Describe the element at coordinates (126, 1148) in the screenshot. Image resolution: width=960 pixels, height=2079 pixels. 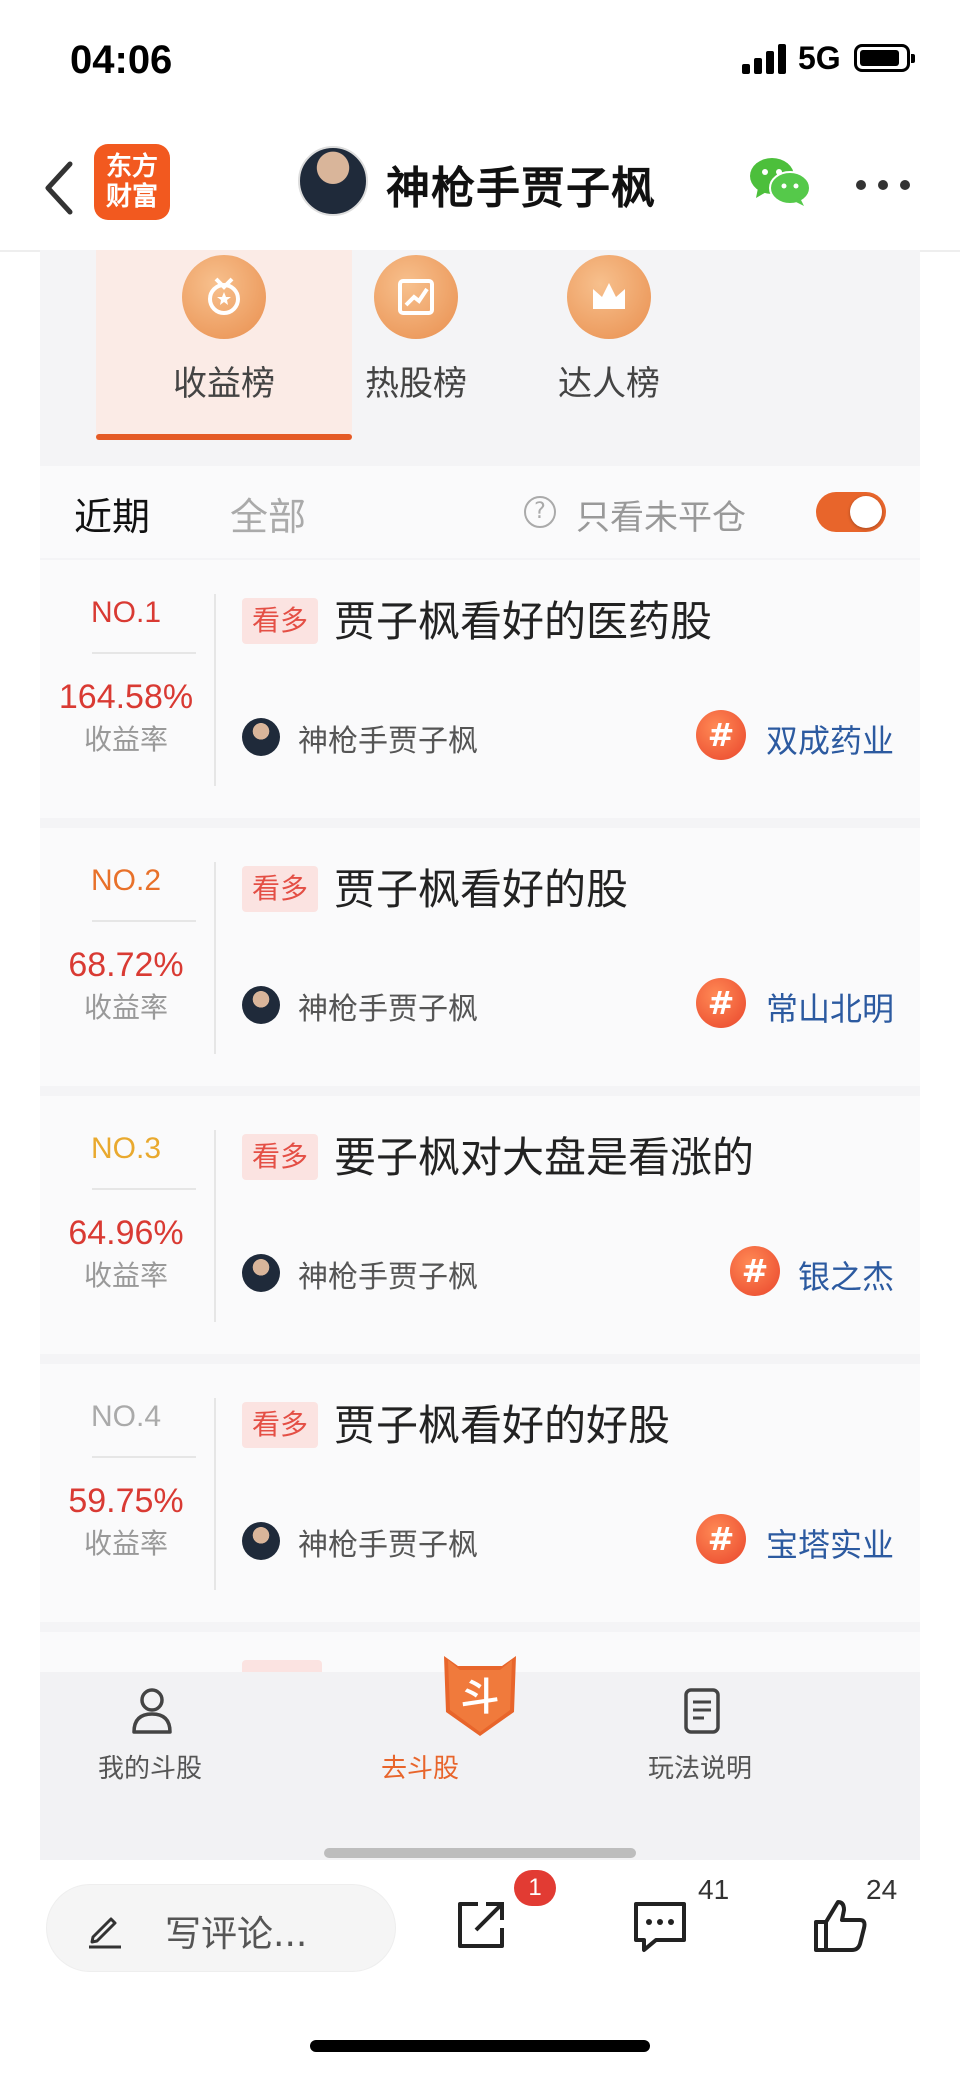
I see `rank-number: NO.3` at that location.